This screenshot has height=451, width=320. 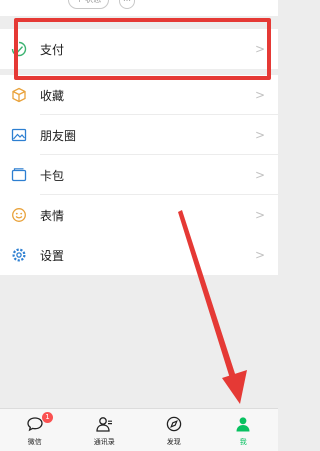 What do you see at coordinates (47, 417) in the screenshot?
I see `unread-badge: 1` at bounding box center [47, 417].